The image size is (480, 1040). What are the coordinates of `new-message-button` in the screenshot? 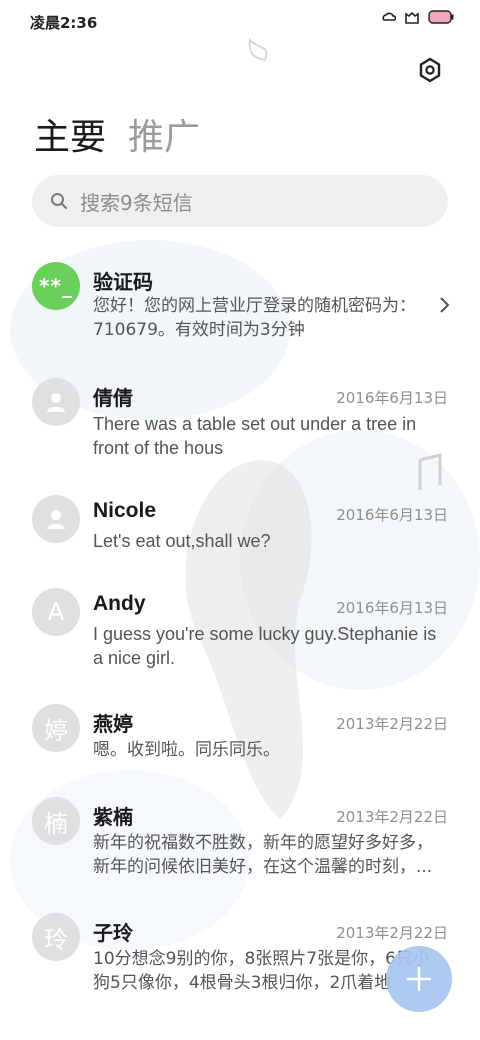 It's located at (419, 979).